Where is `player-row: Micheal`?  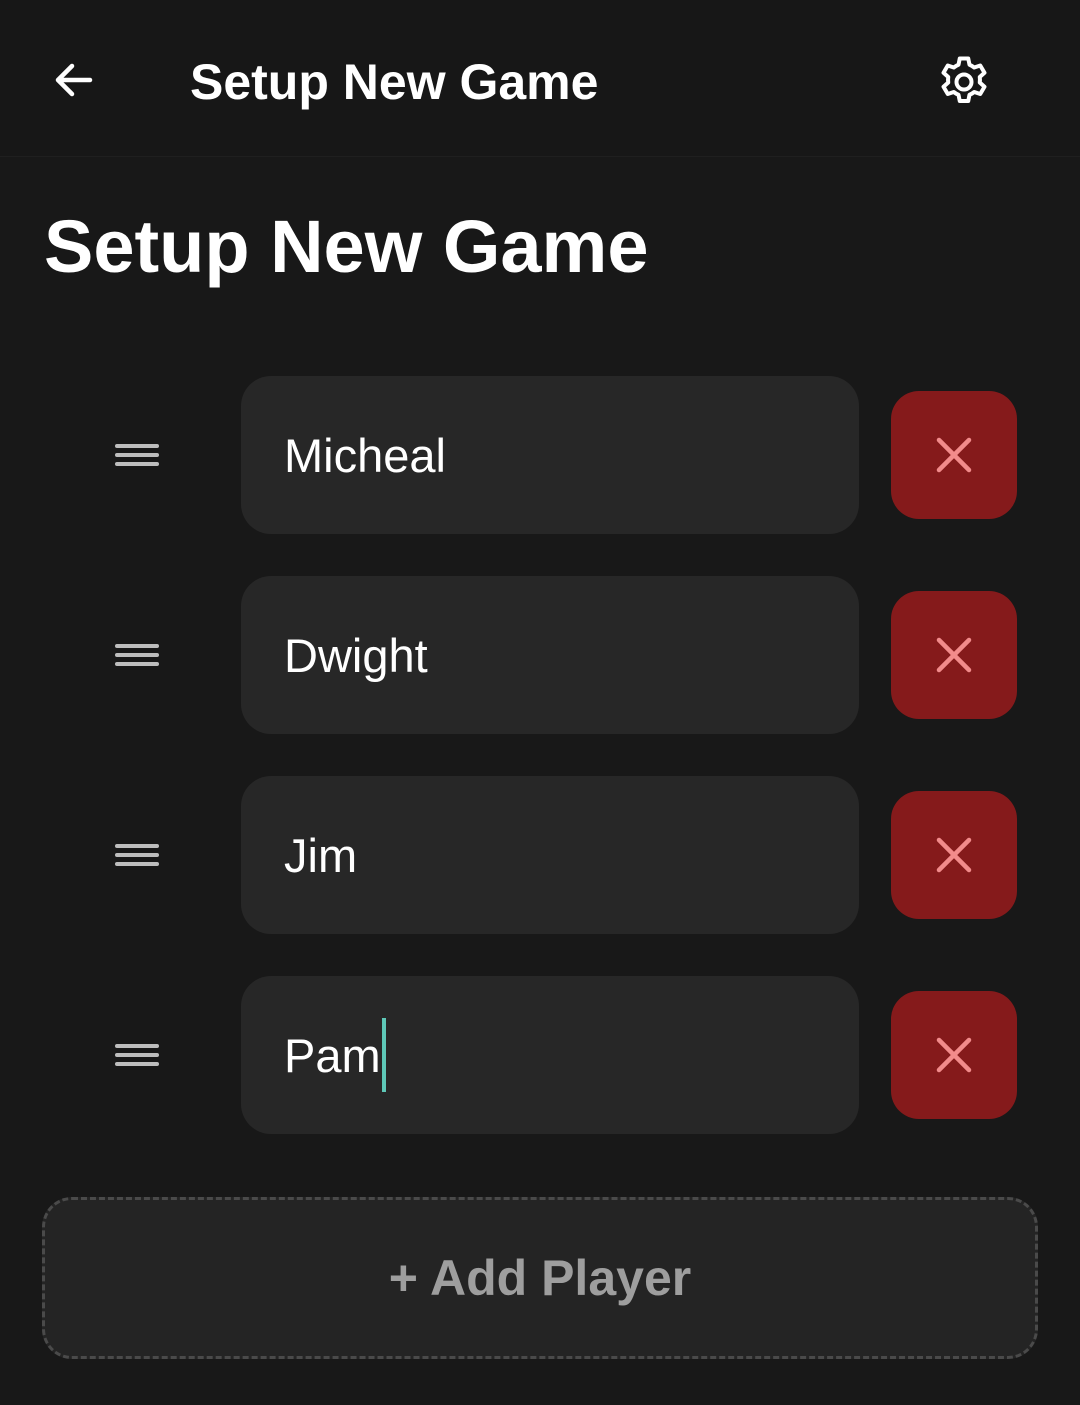 player-row: Micheal is located at coordinates (540, 455).